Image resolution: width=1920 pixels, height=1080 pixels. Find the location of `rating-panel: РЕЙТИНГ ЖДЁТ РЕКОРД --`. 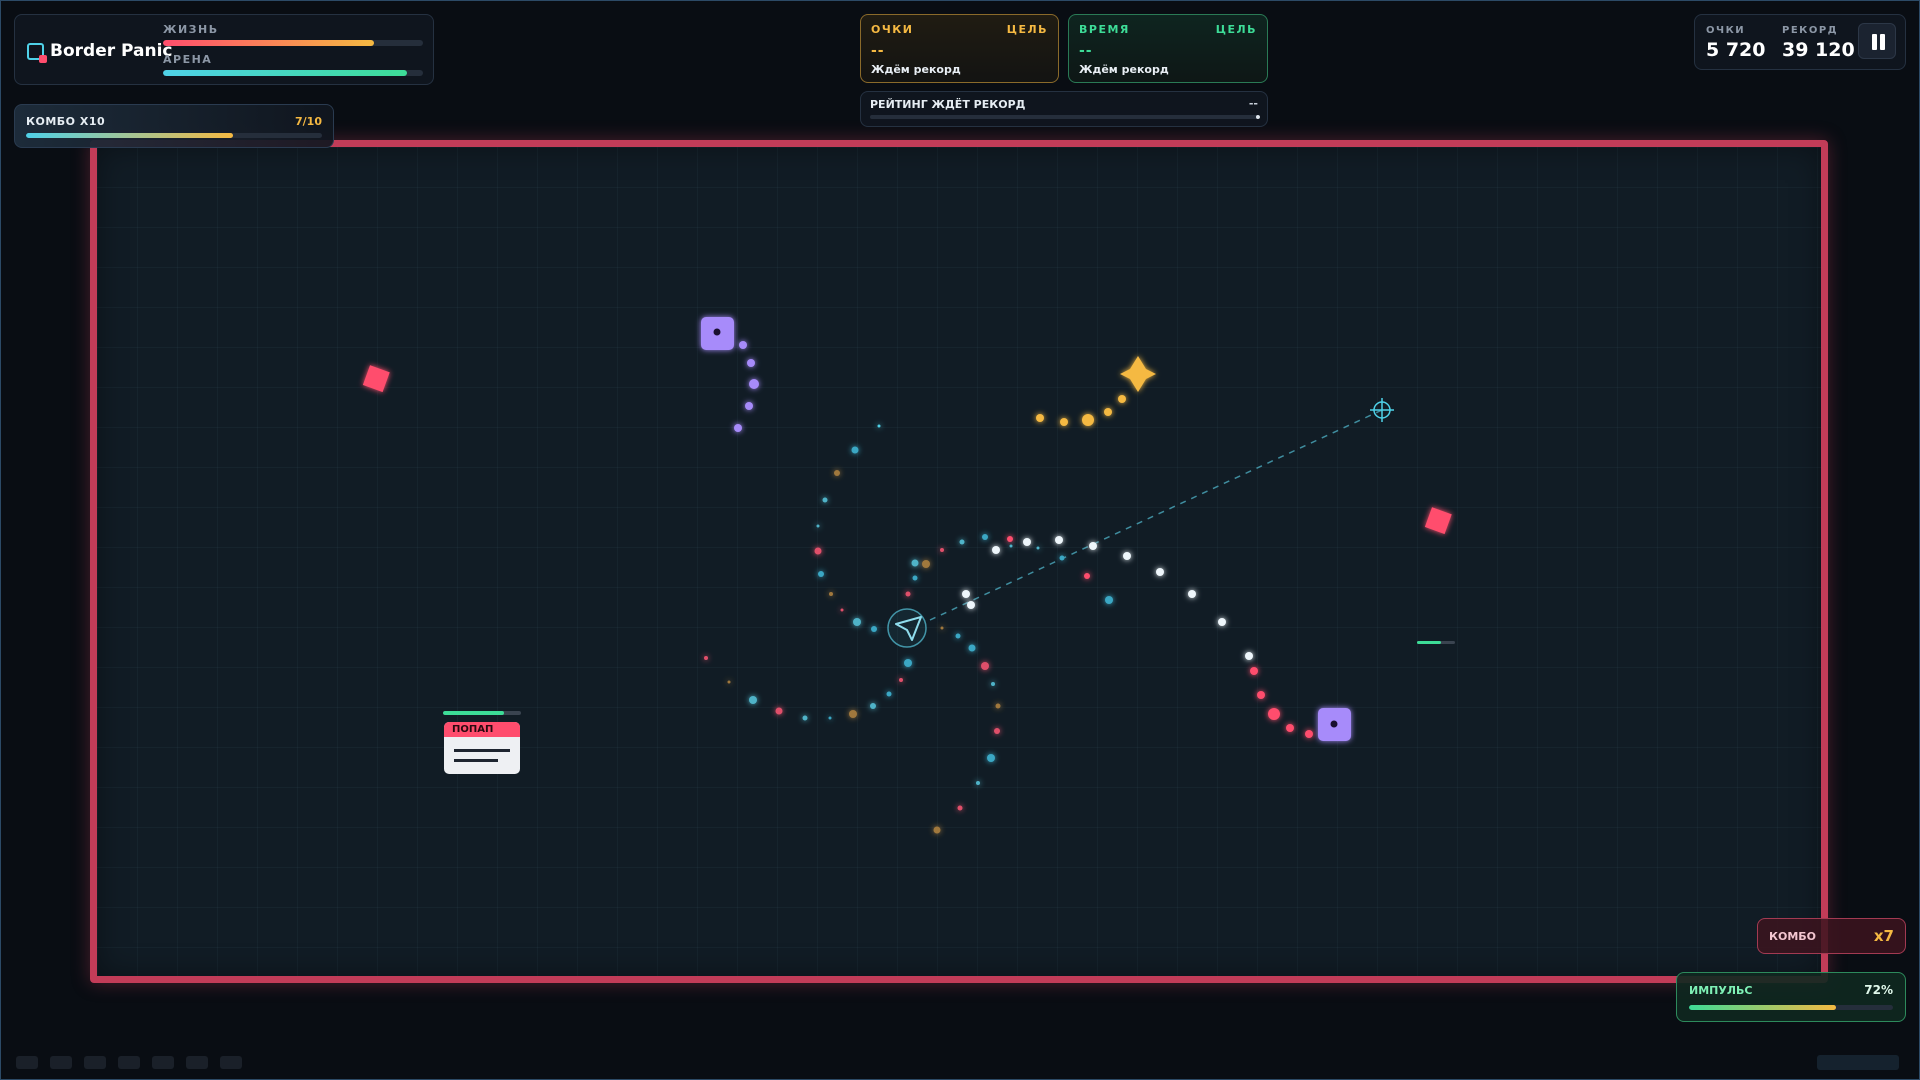

rating-panel: РЕЙТИНГ ЖДЁТ РЕКОРД -- is located at coordinates (1064, 109).